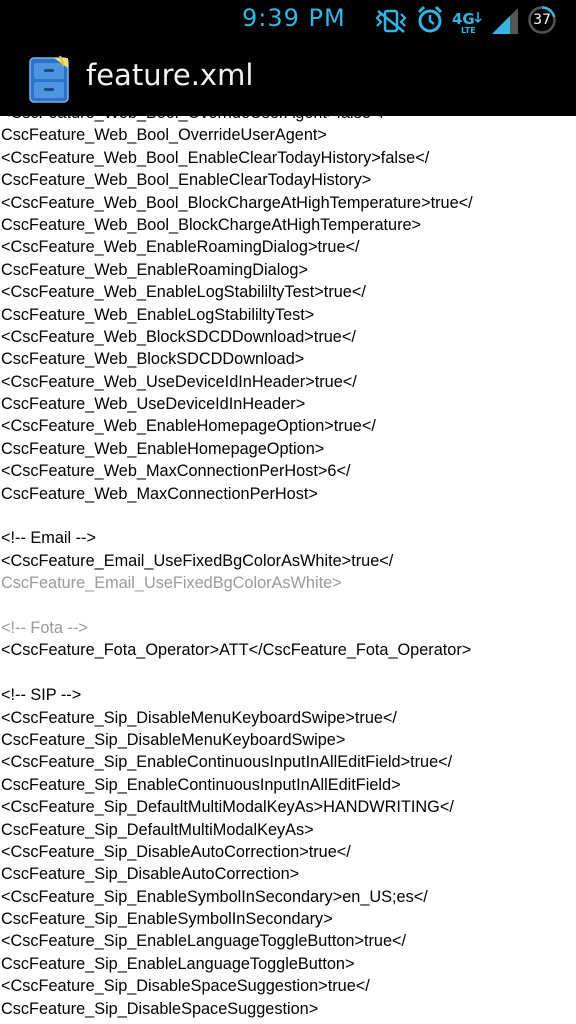 The height and width of the screenshot is (1024, 576). Describe the element at coordinates (158, 314) in the screenshot. I see `code-line: CscFeature_Web_EnableLogStabililtyTest>` at that location.